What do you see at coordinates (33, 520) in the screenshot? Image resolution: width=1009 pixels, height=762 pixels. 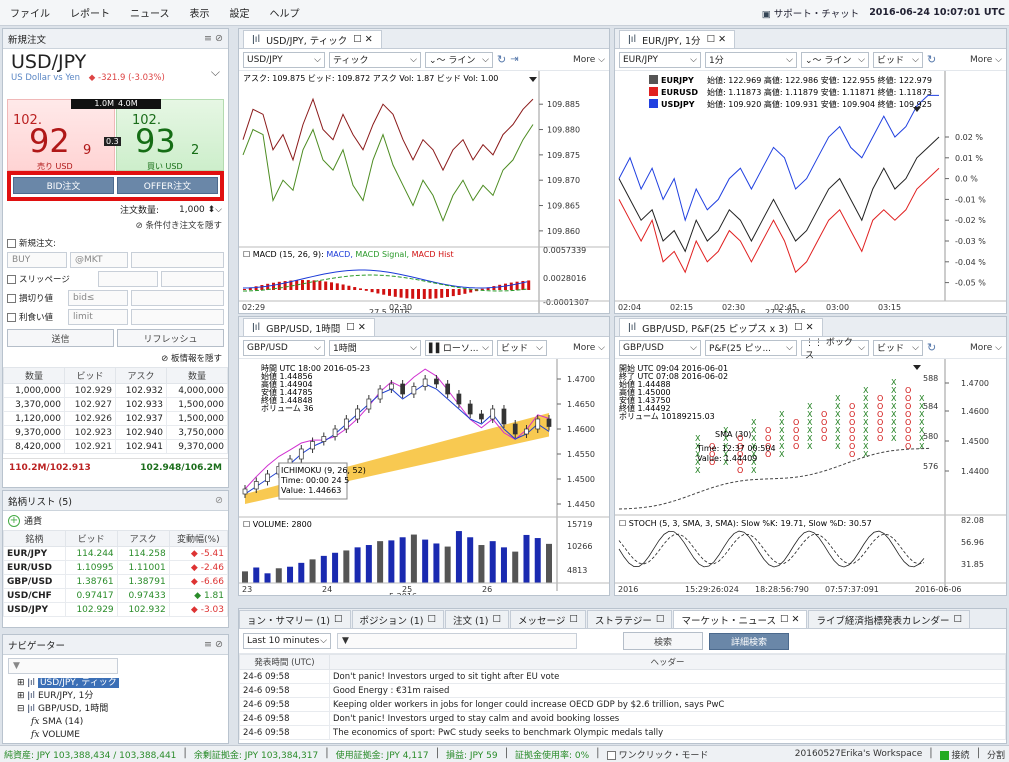 I see `watchlist-group: 通貨` at bounding box center [33, 520].